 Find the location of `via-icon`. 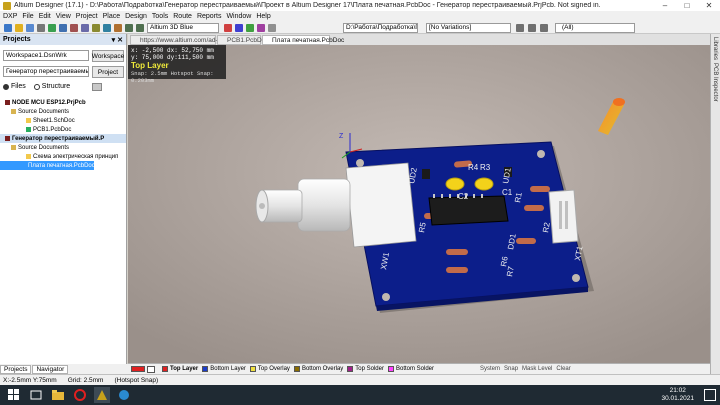

via-icon is located at coordinates (239, 28).